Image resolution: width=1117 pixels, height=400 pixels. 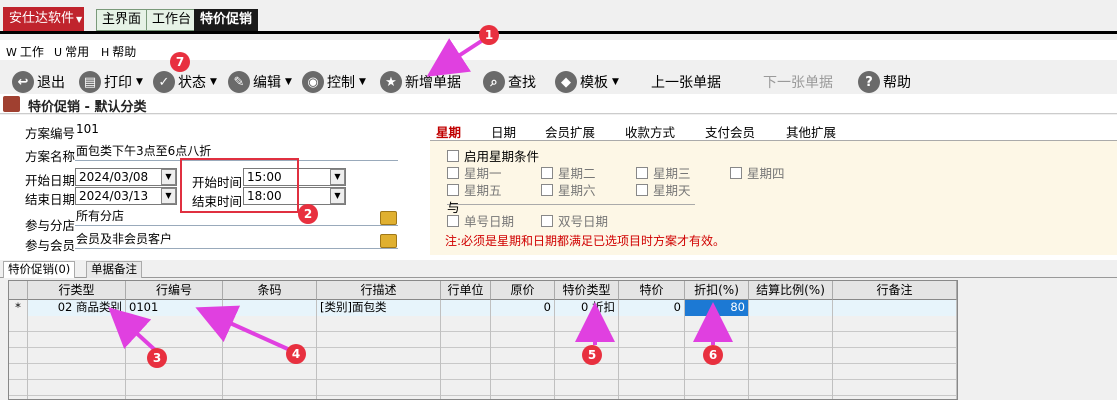 I want to click on page-title: 特价促销 - 默认分类, so click(x=87, y=107).